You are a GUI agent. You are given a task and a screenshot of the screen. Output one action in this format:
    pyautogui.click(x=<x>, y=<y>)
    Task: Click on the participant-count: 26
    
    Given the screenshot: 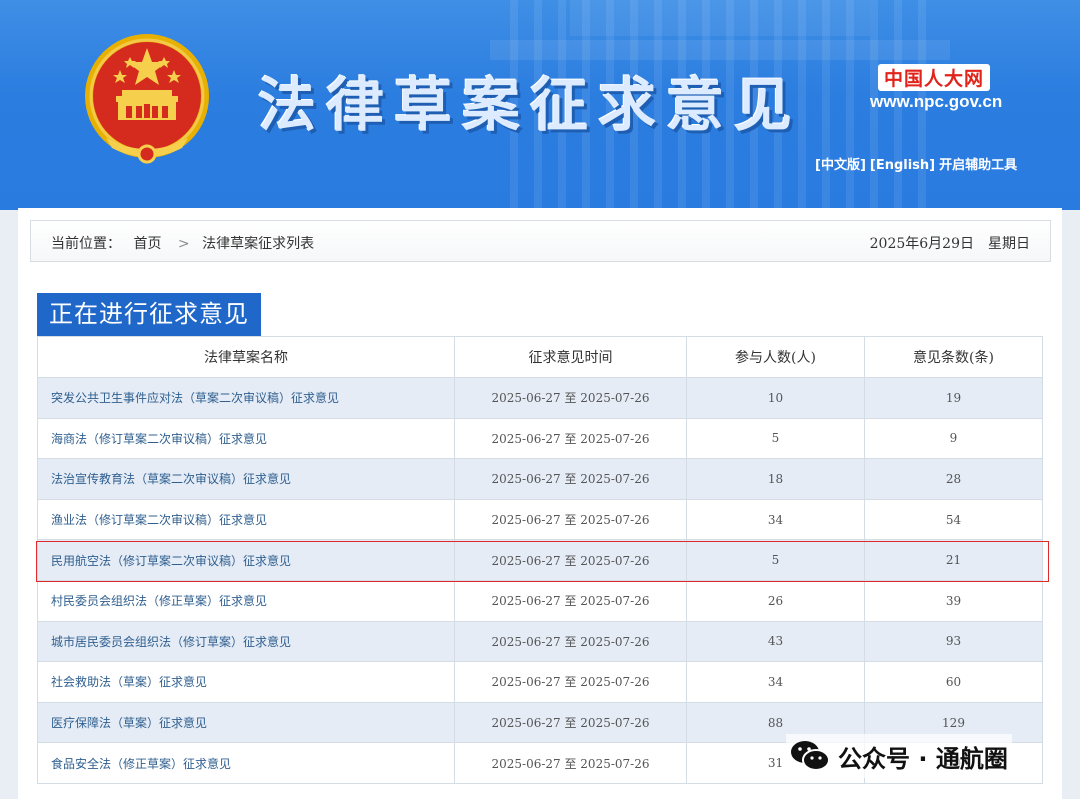 What is the action you would take?
    pyautogui.click(x=775, y=600)
    